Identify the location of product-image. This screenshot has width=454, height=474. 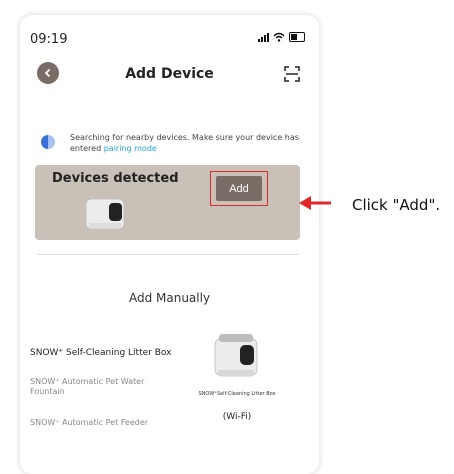
(236, 356).